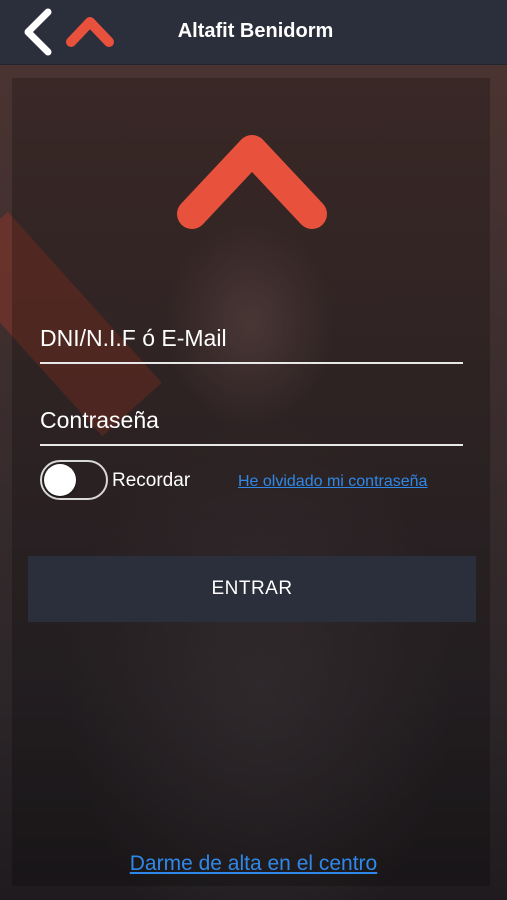  I want to click on remember-toggle, so click(74, 480).